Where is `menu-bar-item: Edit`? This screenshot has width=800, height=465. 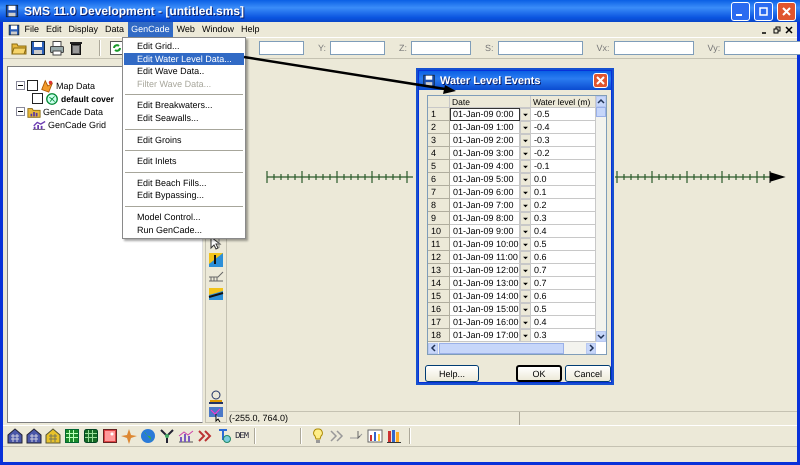
menu-bar-item: Edit is located at coordinates (54, 29).